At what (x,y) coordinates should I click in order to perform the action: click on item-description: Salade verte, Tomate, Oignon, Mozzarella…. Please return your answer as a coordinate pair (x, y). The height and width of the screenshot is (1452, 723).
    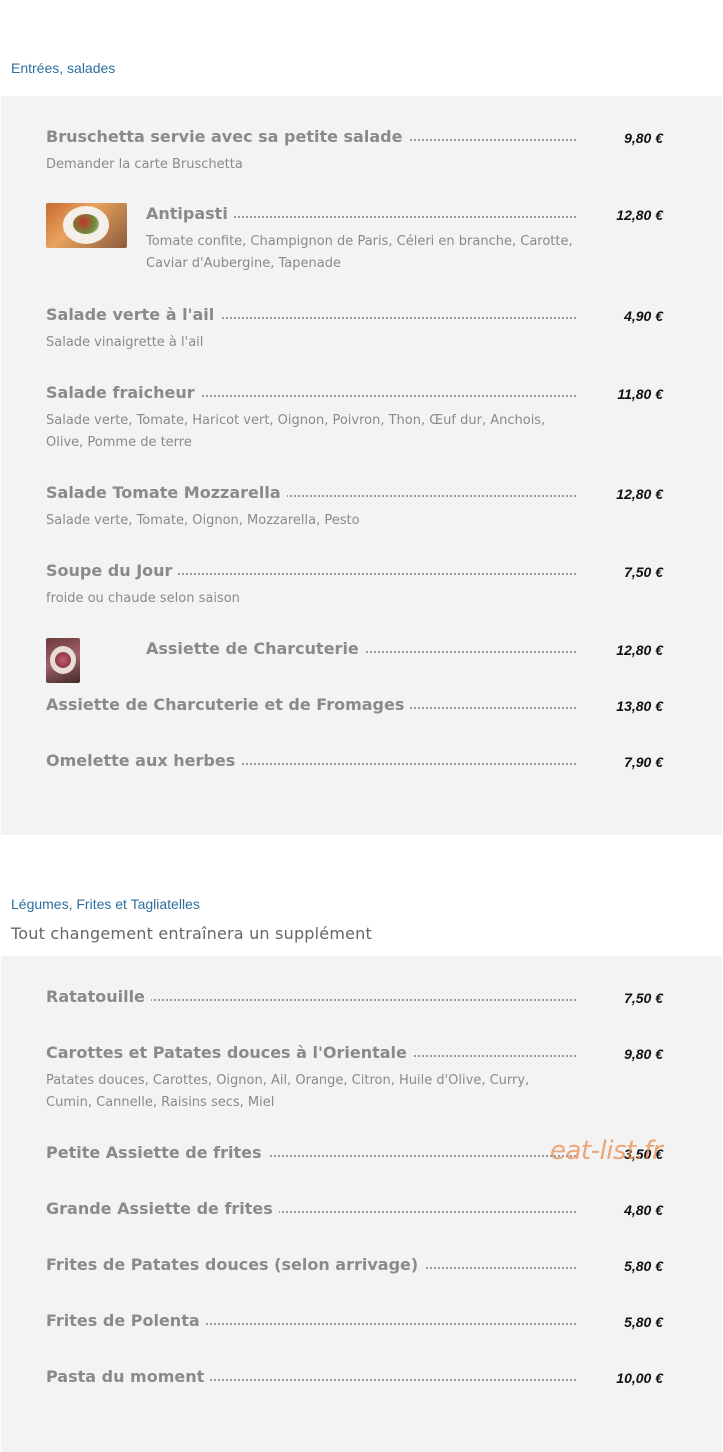
    Looking at the image, I should click on (203, 520).